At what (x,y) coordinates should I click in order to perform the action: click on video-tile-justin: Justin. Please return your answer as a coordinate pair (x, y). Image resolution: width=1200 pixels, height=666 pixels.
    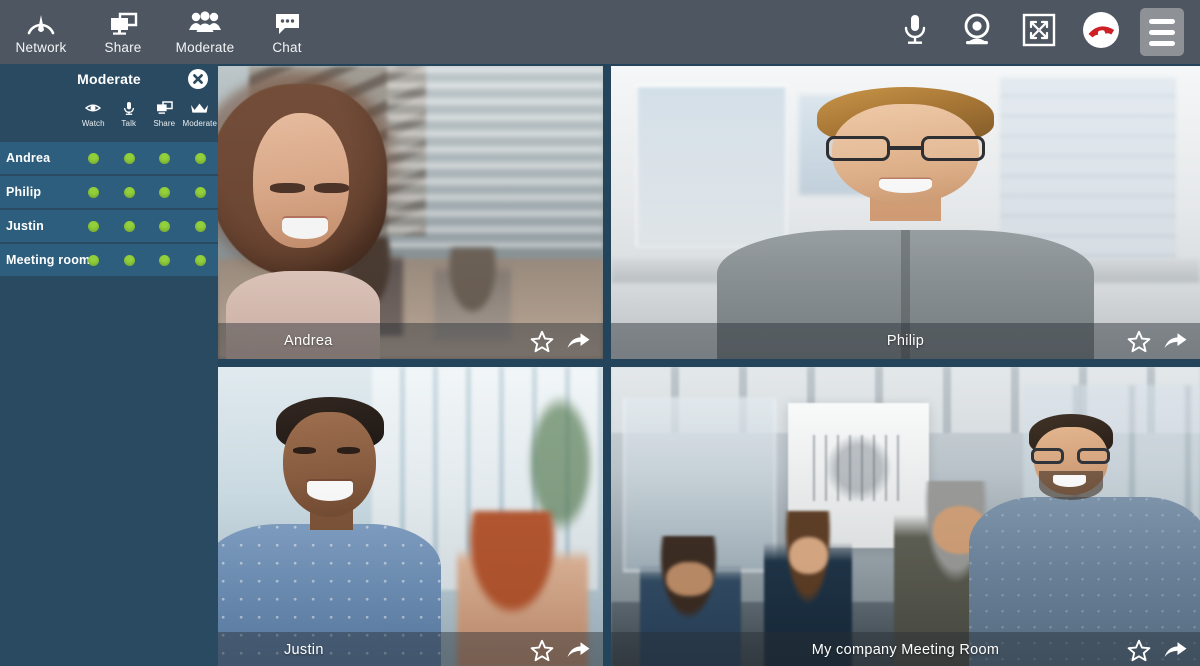
    Looking at the image, I should click on (410, 516).